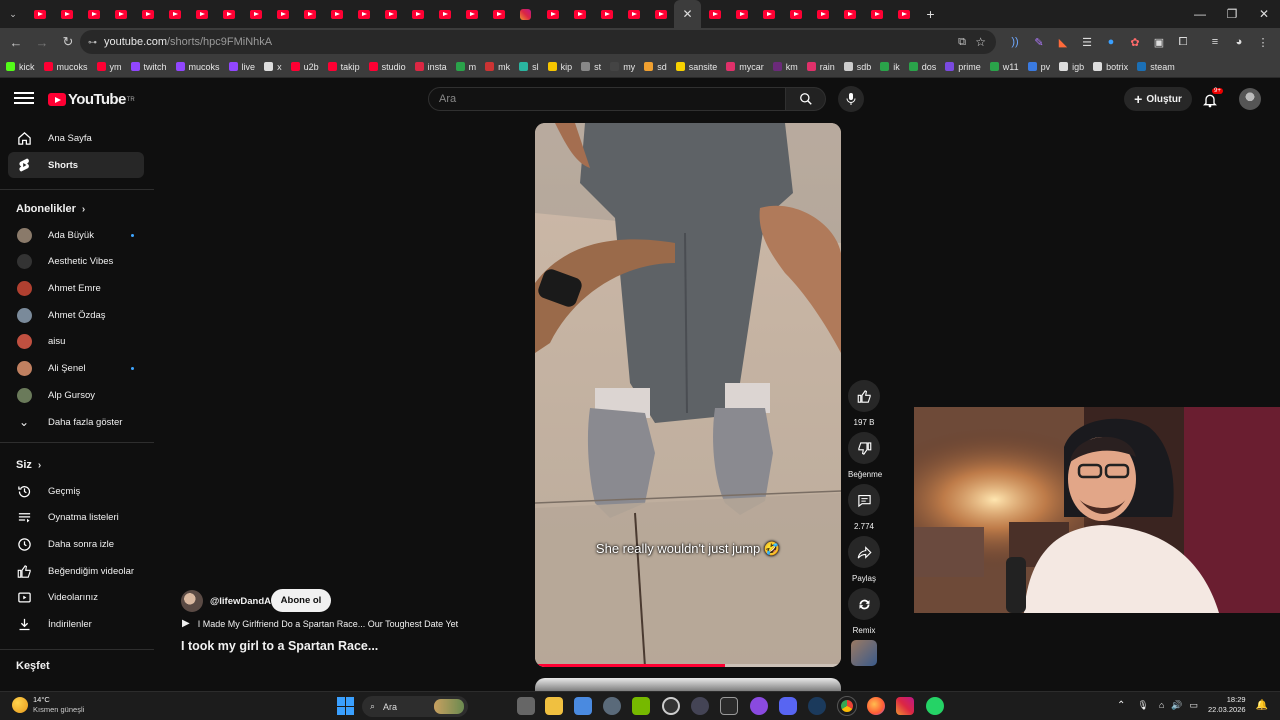 This screenshot has width=1280, height=720. What do you see at coordinates (387, 67) in the screenshot?
I see `bookmark-item: studio` at bounding box center [387, 67].